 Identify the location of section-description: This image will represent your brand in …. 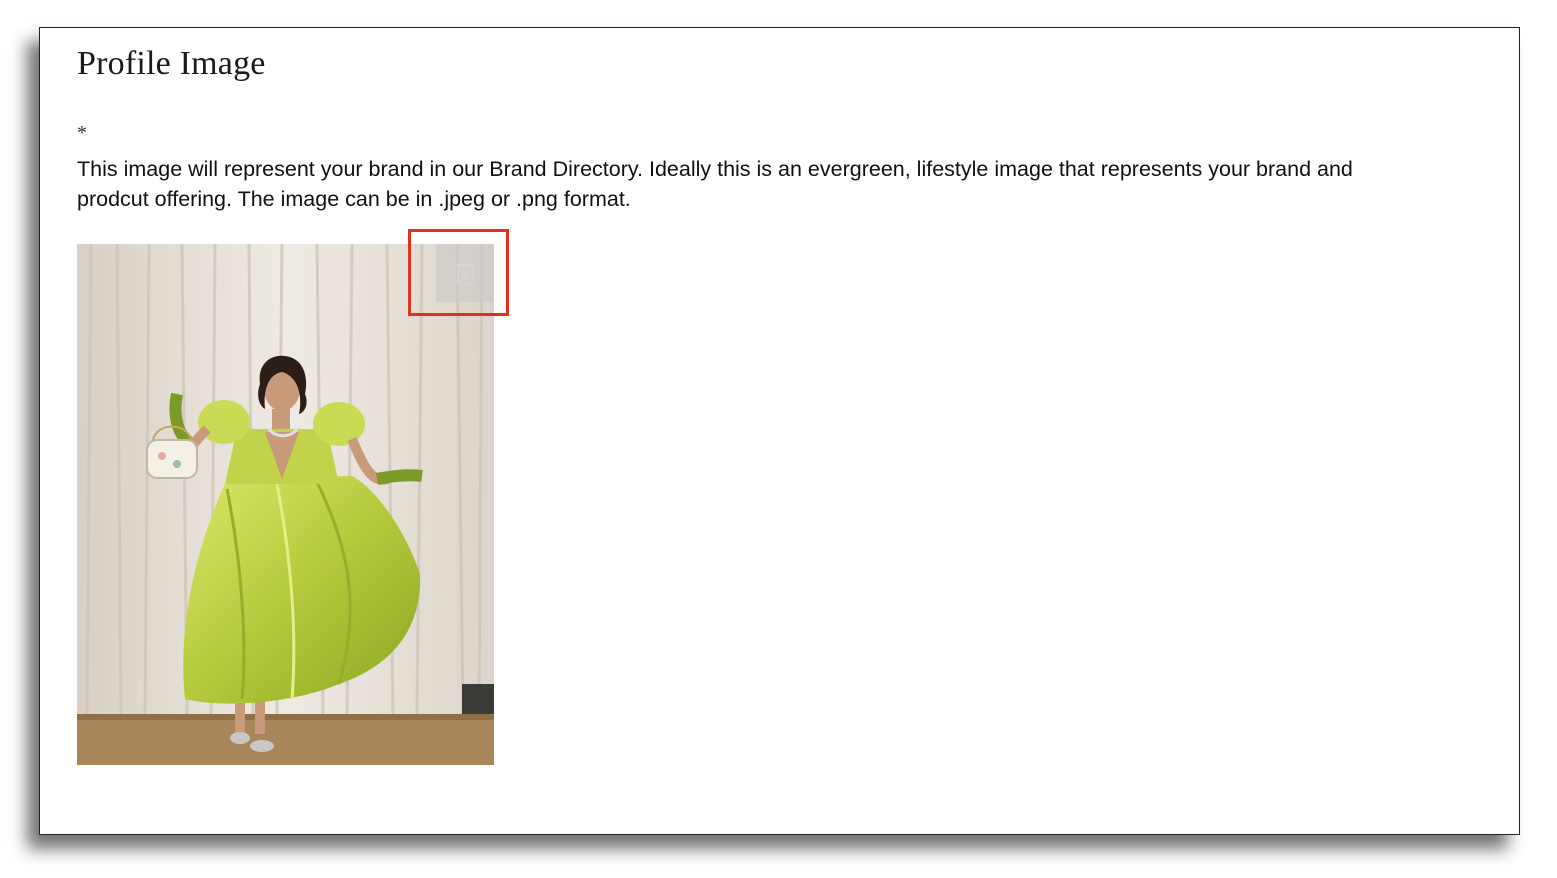
(715, 184).